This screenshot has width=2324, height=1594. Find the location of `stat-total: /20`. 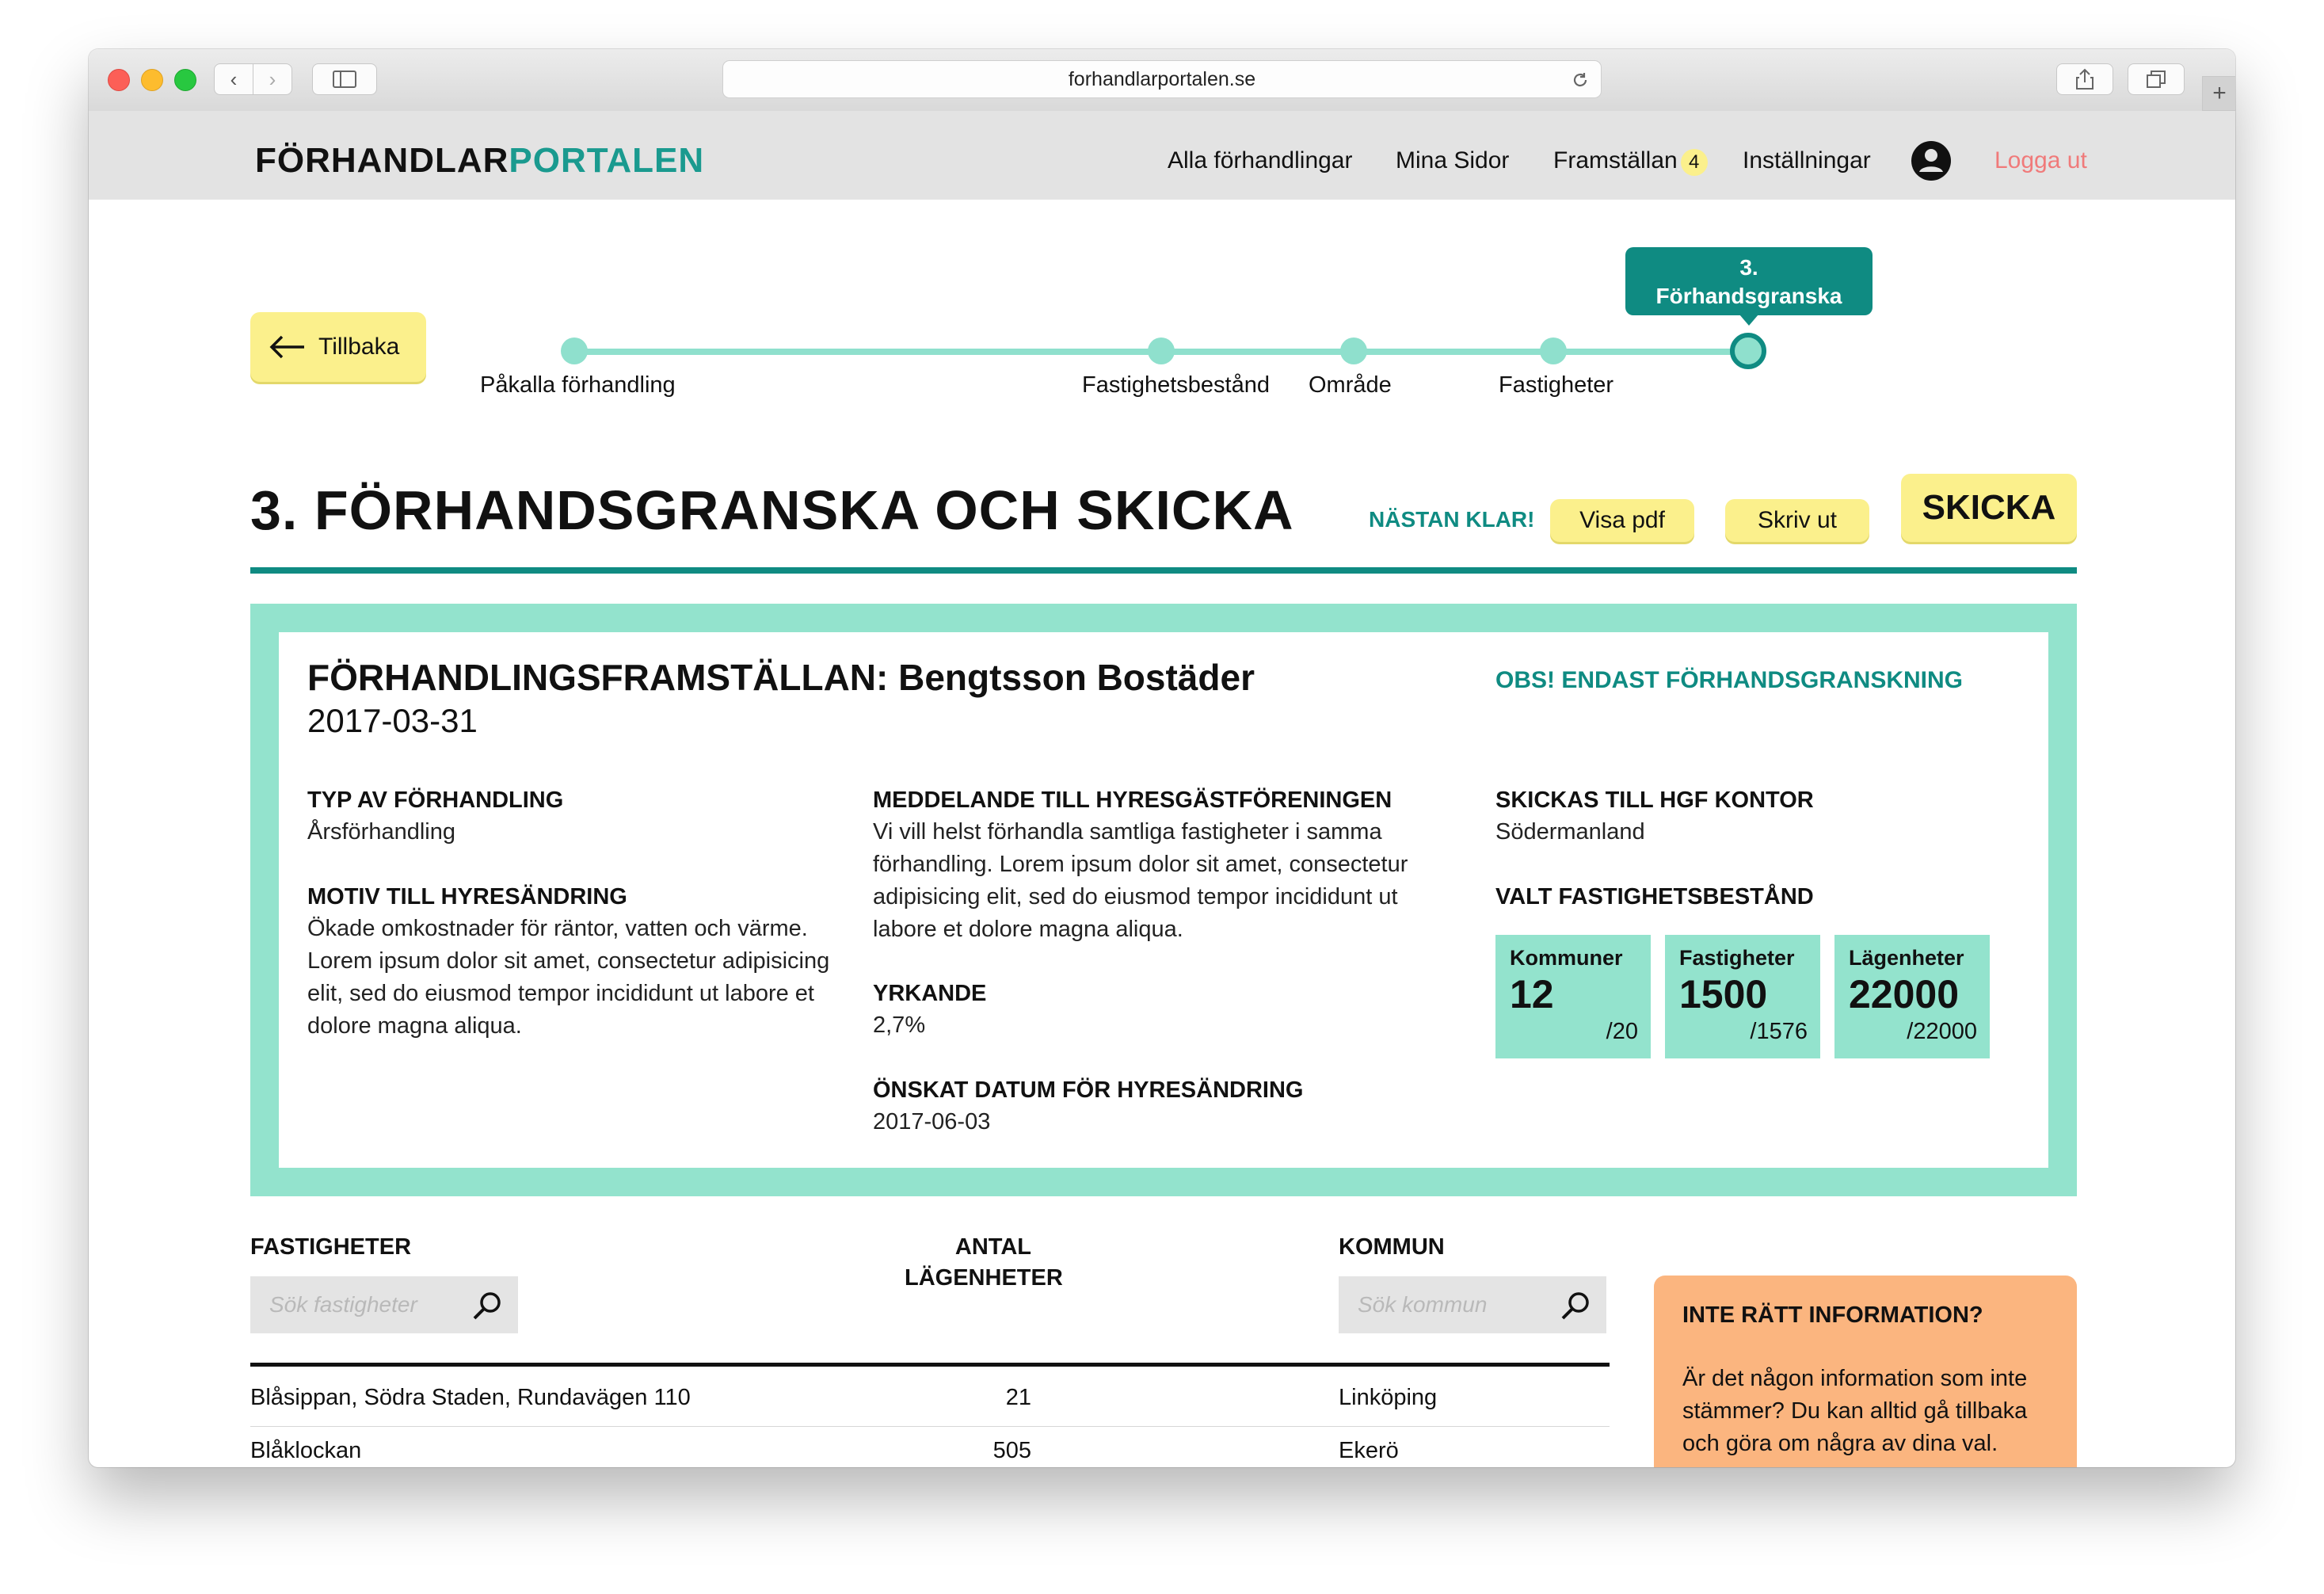

stat-total: /20 is located at coordinates (1622, 1031).